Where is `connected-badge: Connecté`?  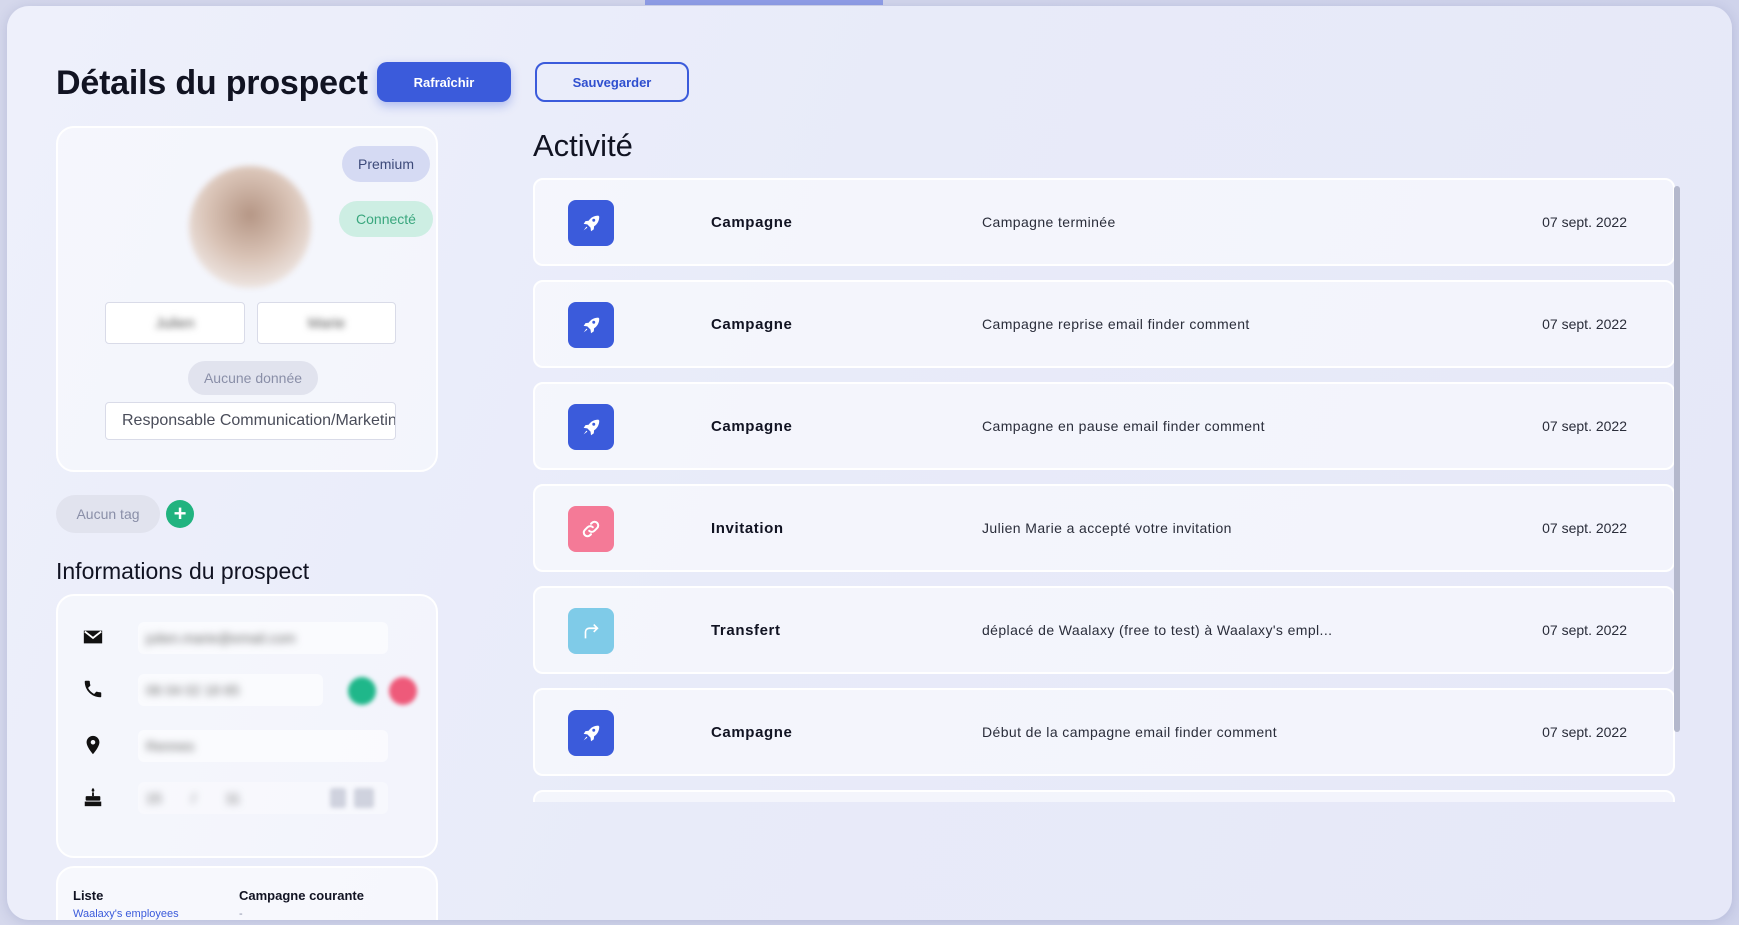 connected-badge: Connecté is located at coordinates (386, 219).